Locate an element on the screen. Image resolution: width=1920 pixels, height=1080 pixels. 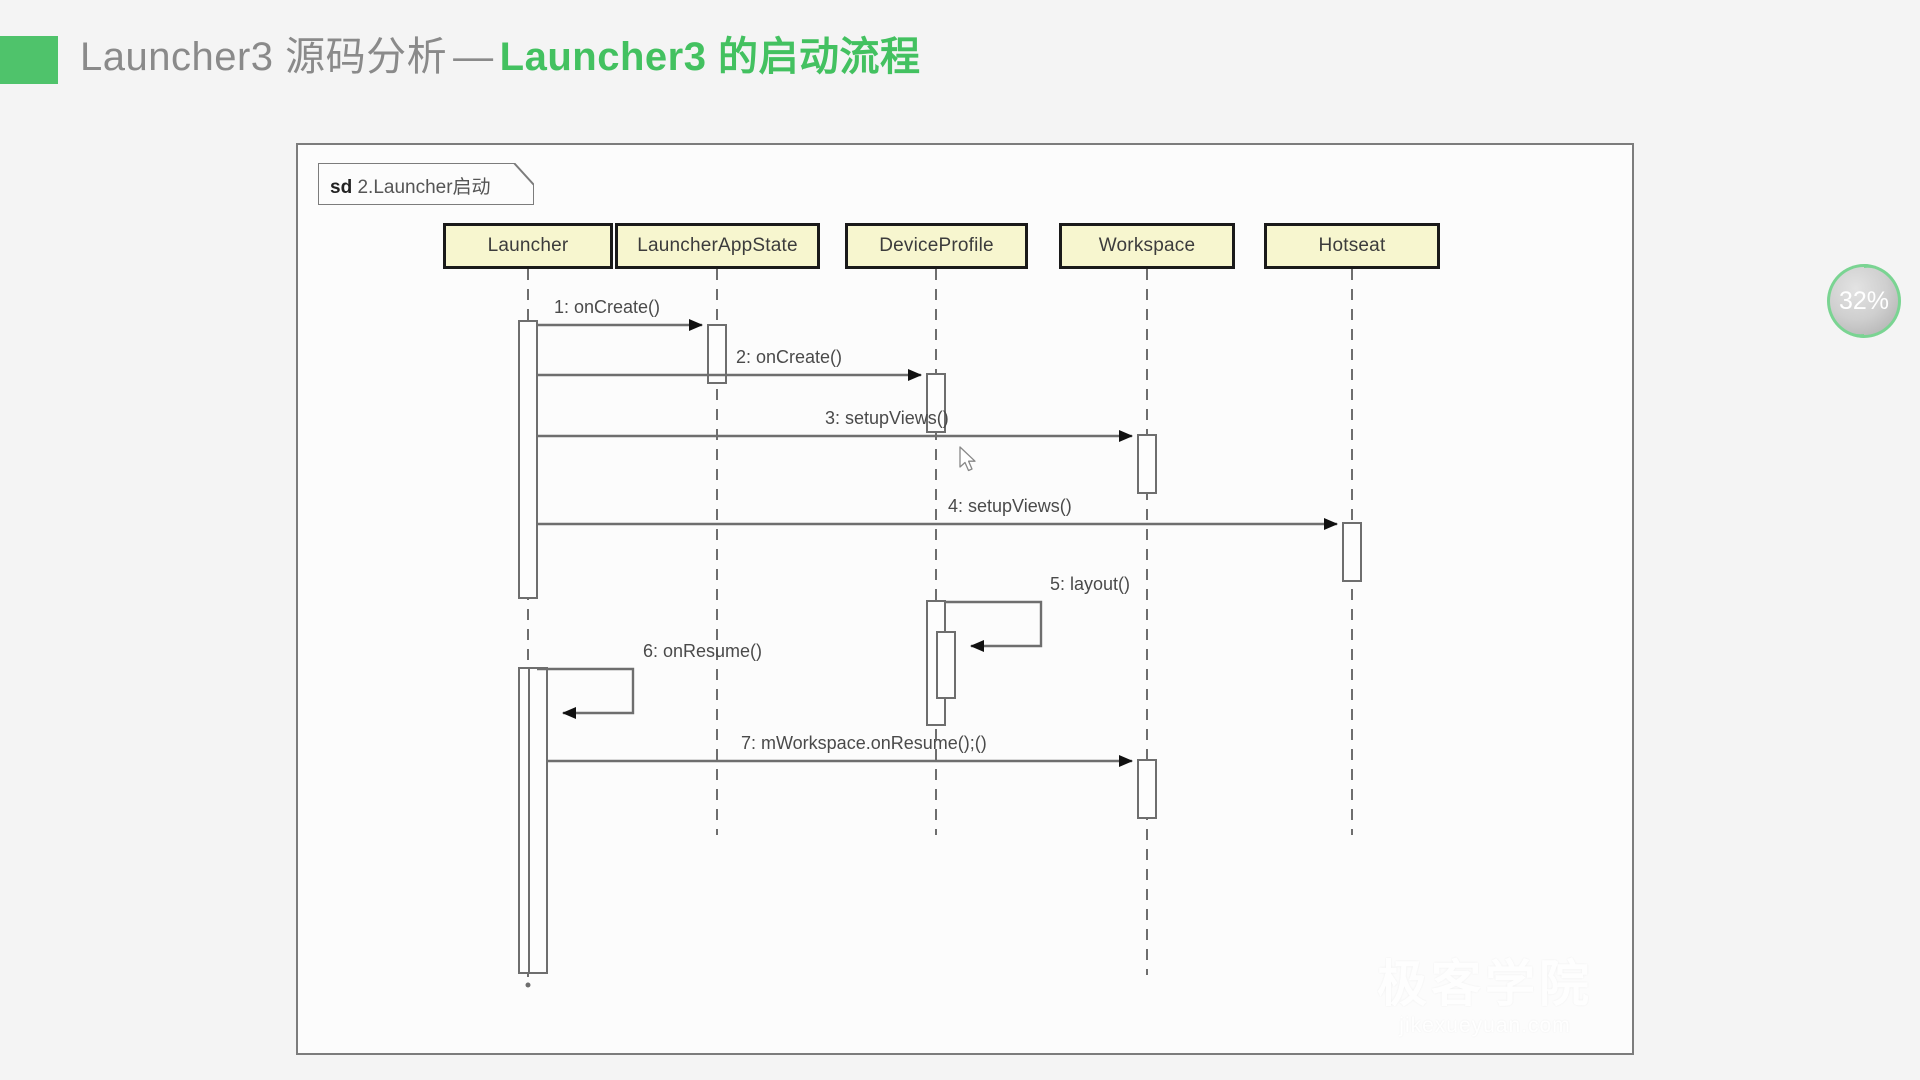
lifeline-head-hotseat: Hotseat is located at coordinates (1352, 246).